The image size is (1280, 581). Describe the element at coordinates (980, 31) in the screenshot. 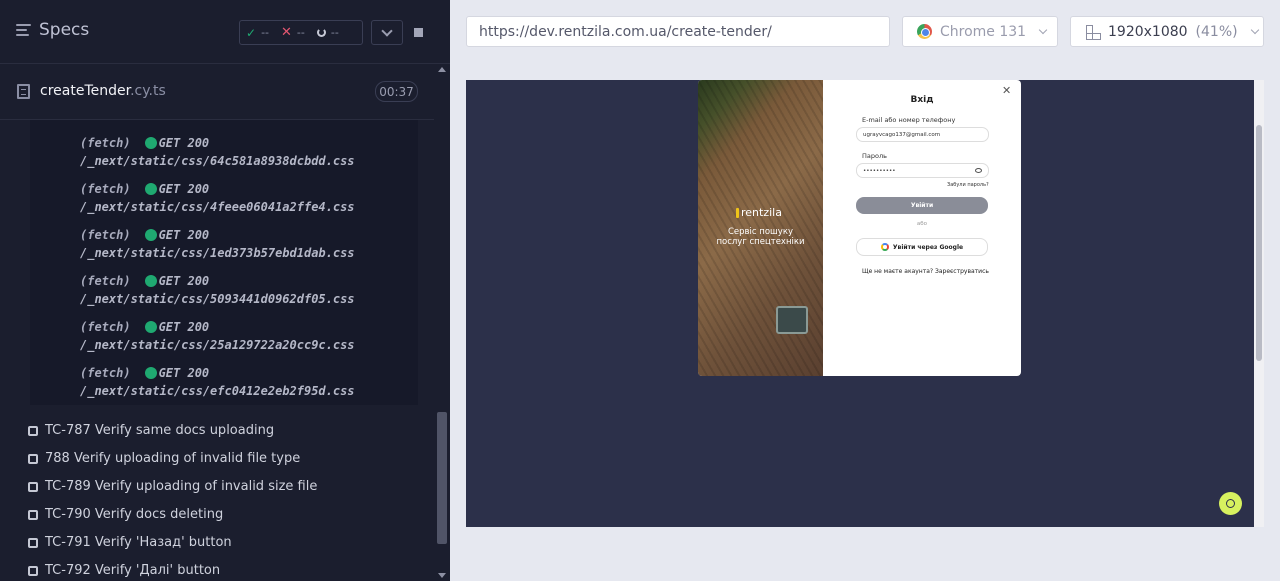

I see `browser-selector: Chrome 131` at that location.